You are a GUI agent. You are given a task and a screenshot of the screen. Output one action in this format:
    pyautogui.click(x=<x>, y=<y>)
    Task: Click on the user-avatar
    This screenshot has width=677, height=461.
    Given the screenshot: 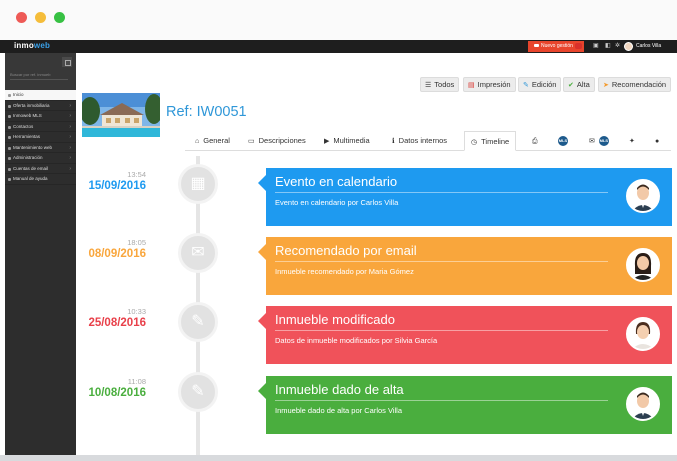 What is the action you would take?
    pyautogui.click(x=628, y=46)
    